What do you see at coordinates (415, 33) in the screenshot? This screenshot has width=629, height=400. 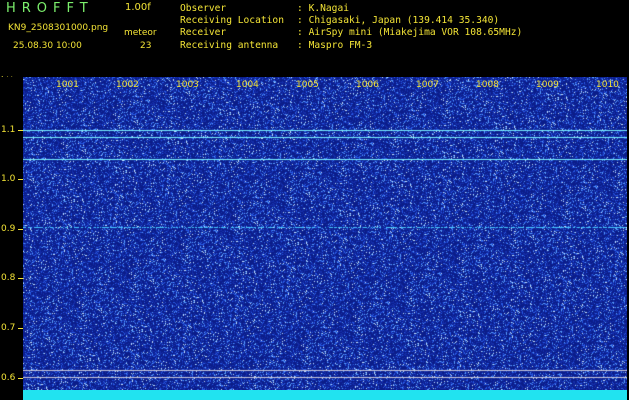 I see `info-value: AirSpy mini (Miakejima VOR 108.65MHz)` at bounding box center [415, 33].